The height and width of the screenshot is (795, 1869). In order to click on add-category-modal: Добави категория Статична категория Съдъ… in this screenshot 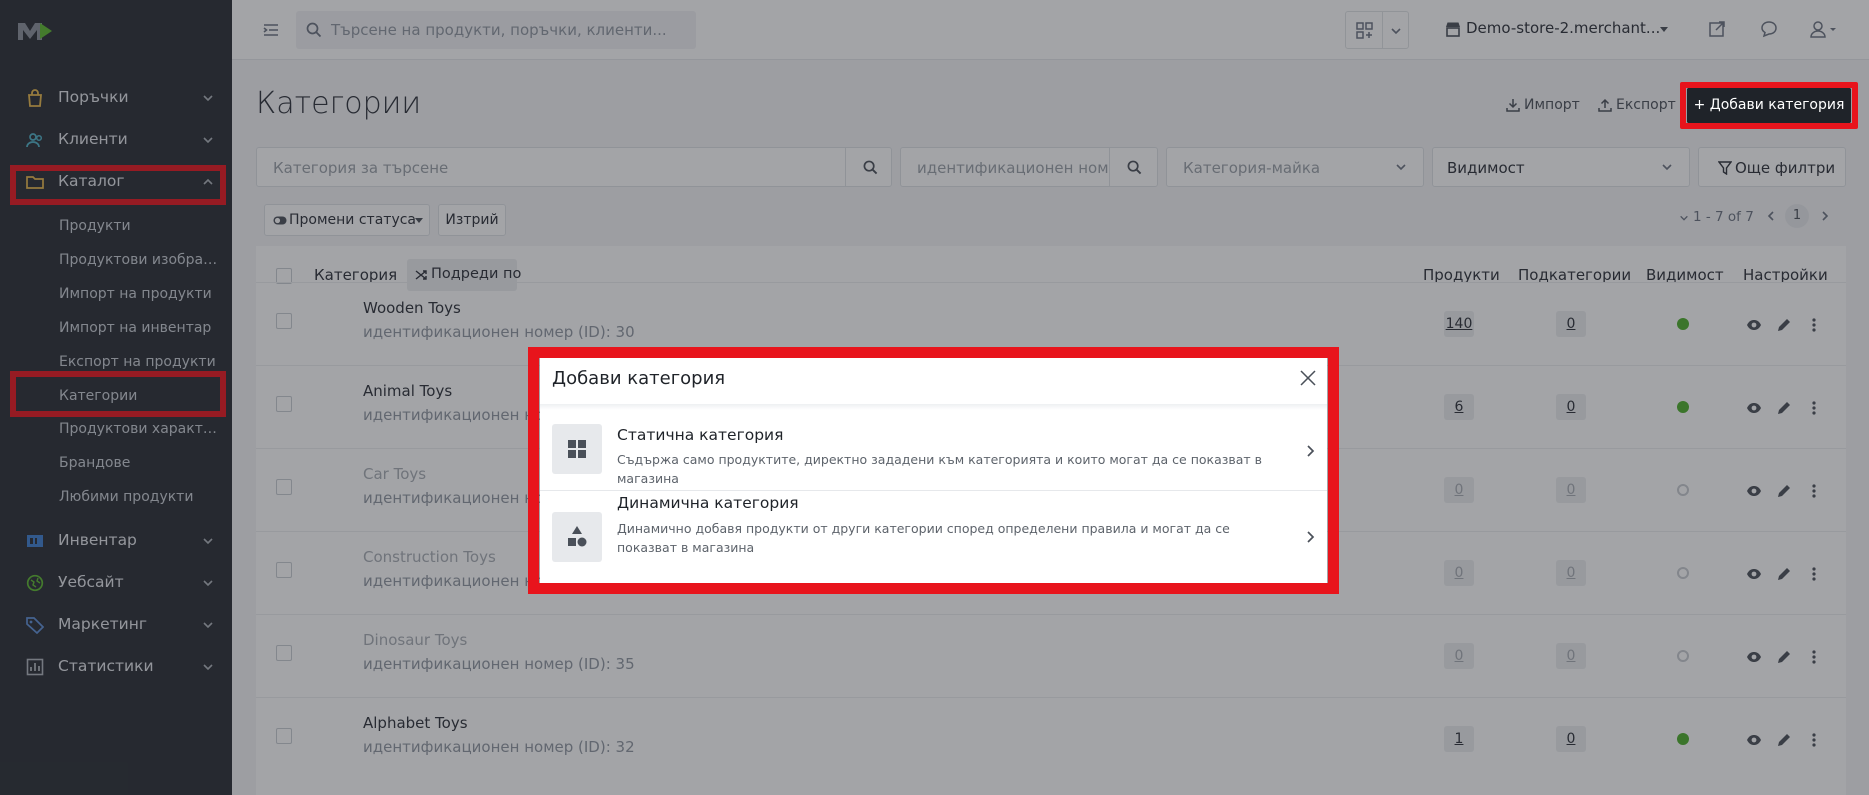, I will do `click(933, 470)`.